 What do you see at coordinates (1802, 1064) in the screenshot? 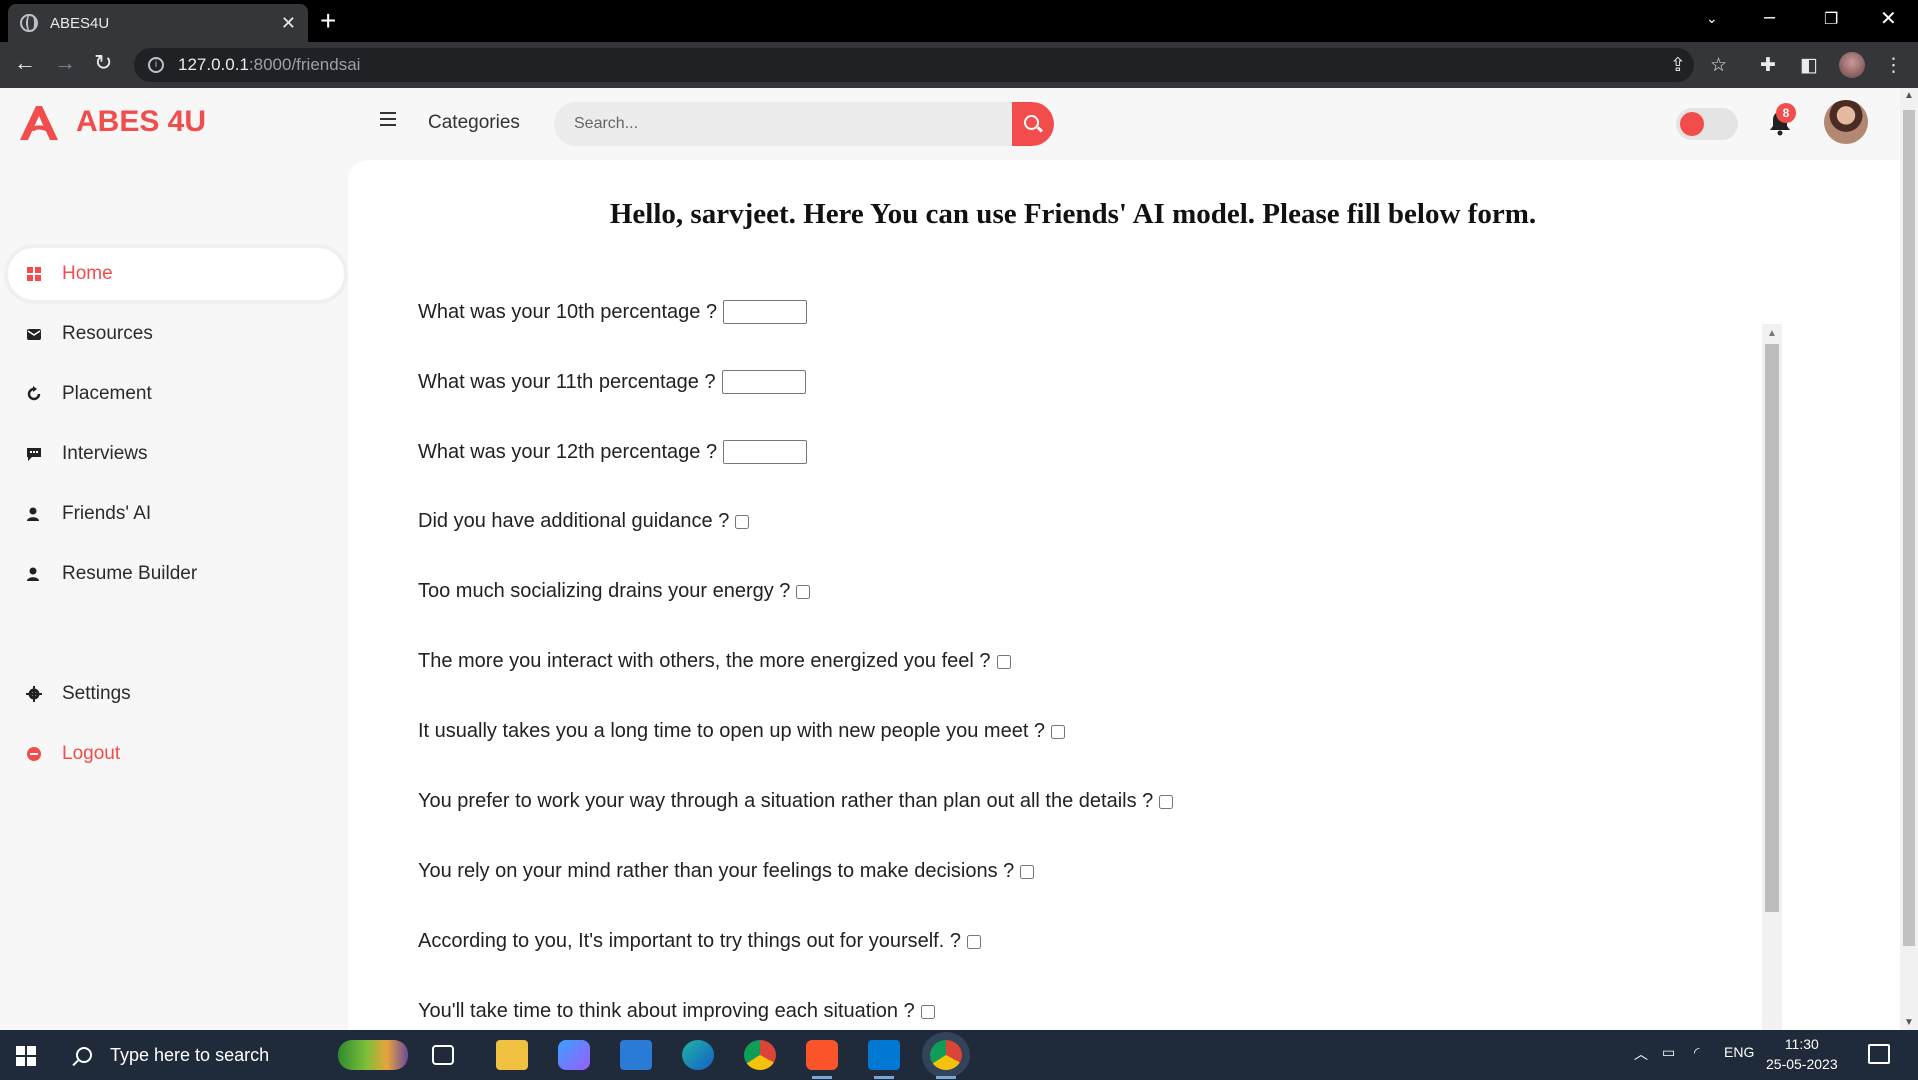
I see `clock-date: 25-05-2023` at bounding box center [1802, 1064].